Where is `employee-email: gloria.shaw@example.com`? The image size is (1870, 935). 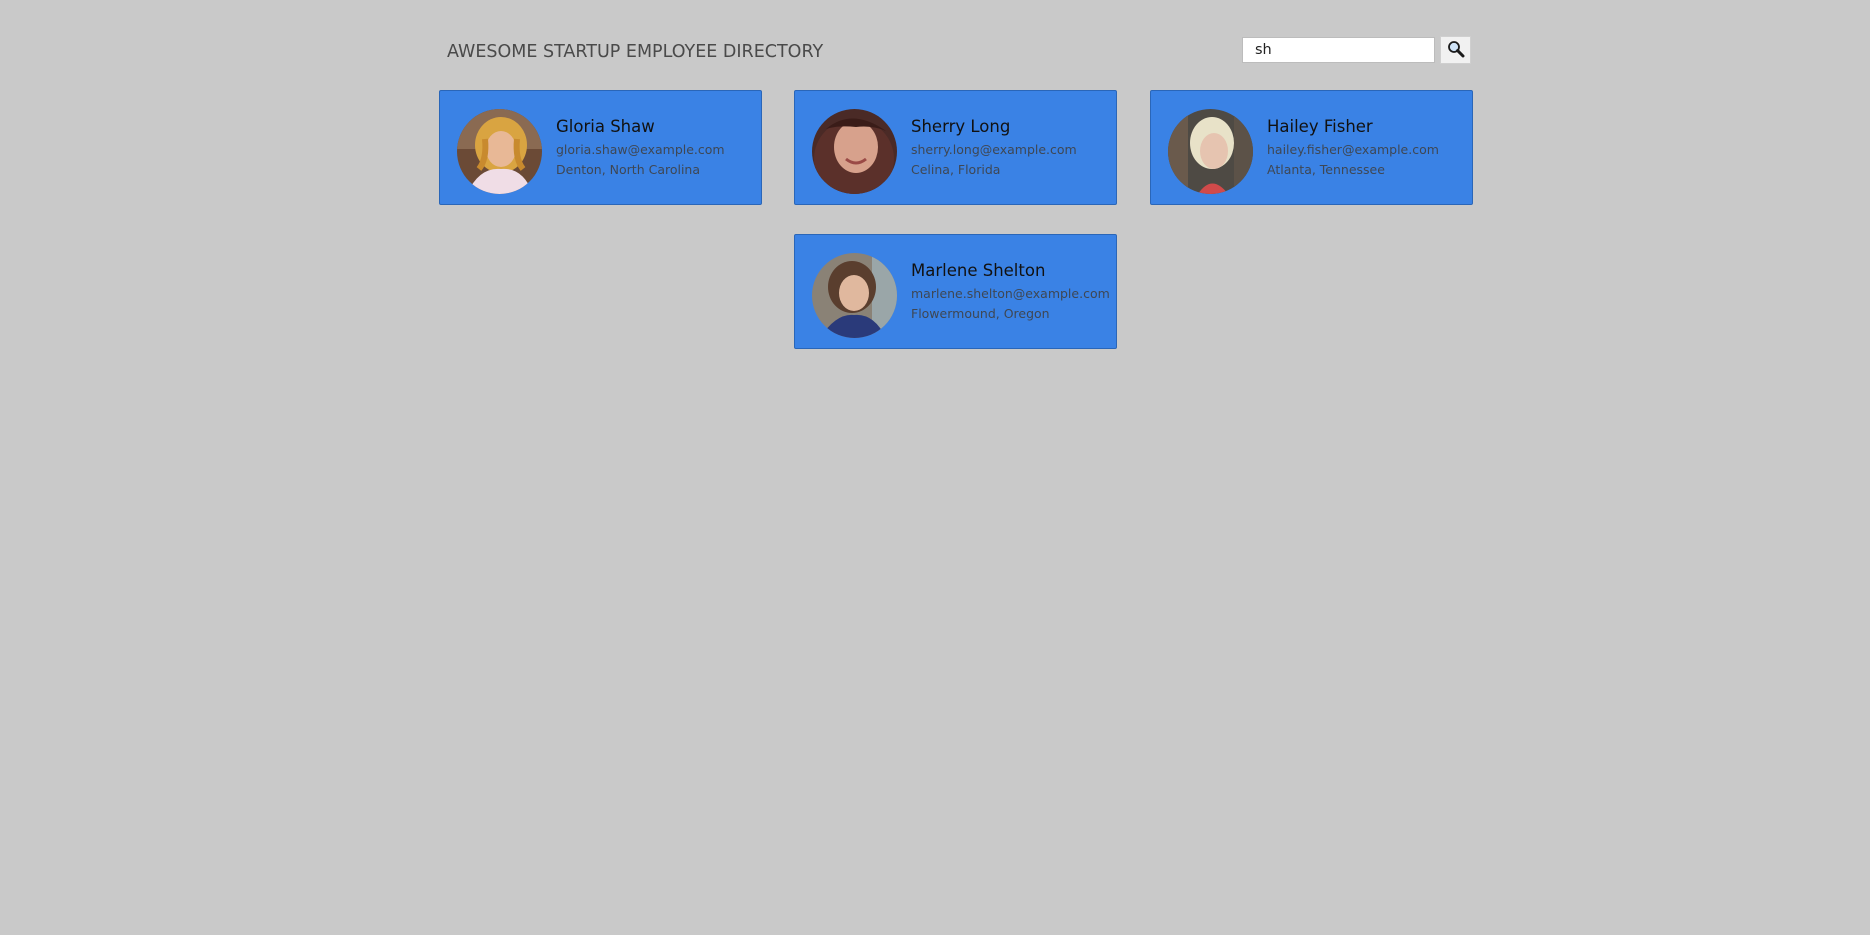 employee-email: gloria.shaw@example.com is located at coordinates (640, 149).